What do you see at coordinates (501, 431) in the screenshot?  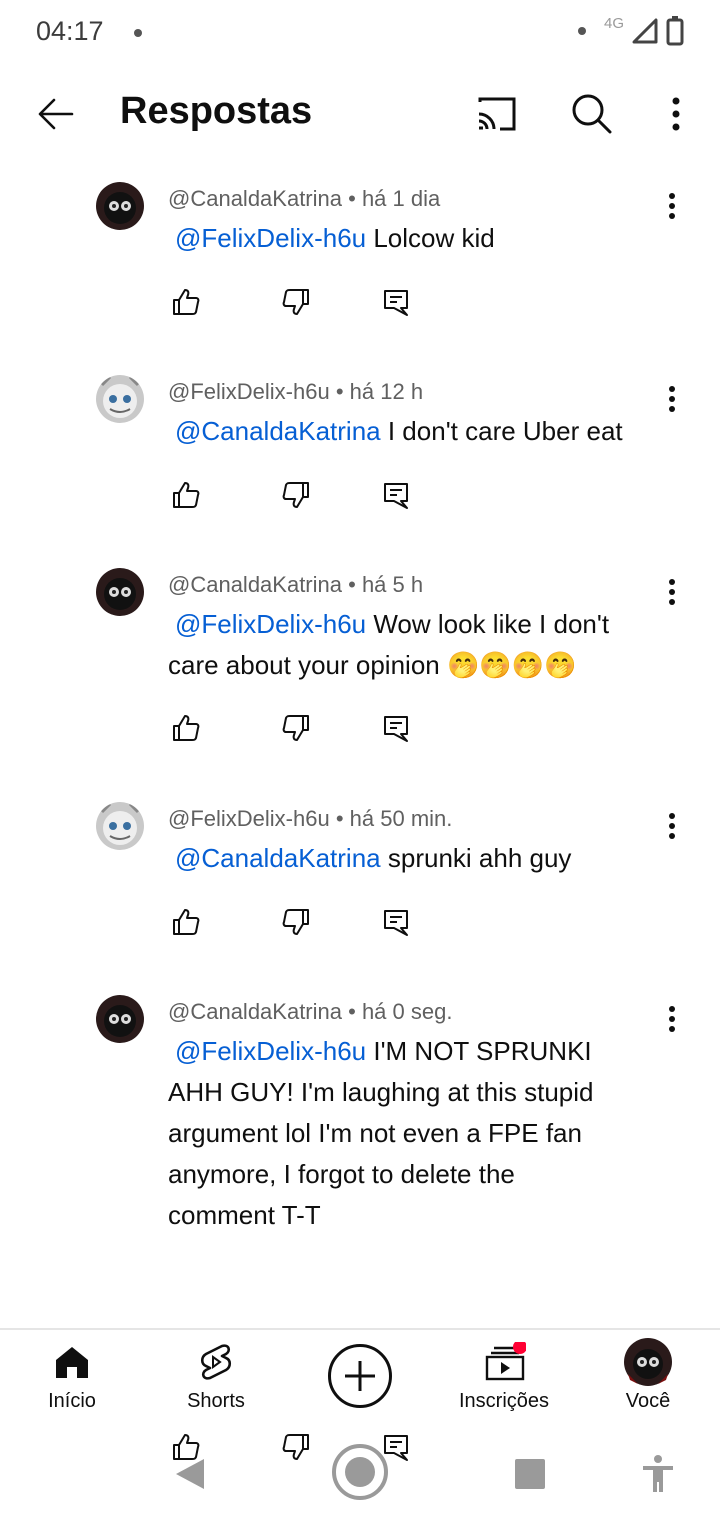 I see `comment-body: I don't care Uber eat` at bounding box center [501, 431].